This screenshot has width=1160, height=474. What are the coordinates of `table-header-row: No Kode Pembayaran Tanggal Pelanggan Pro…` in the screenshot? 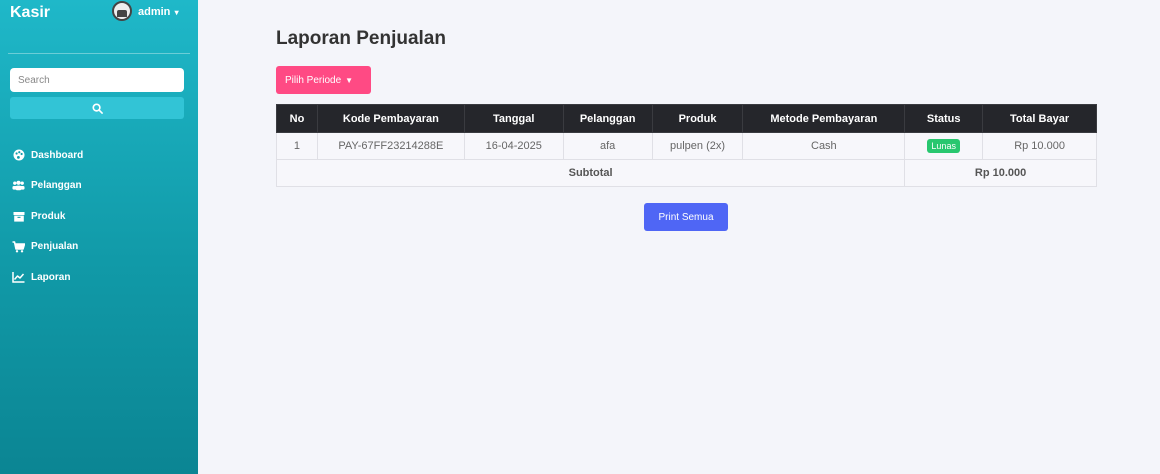 It's located at (686, 118).